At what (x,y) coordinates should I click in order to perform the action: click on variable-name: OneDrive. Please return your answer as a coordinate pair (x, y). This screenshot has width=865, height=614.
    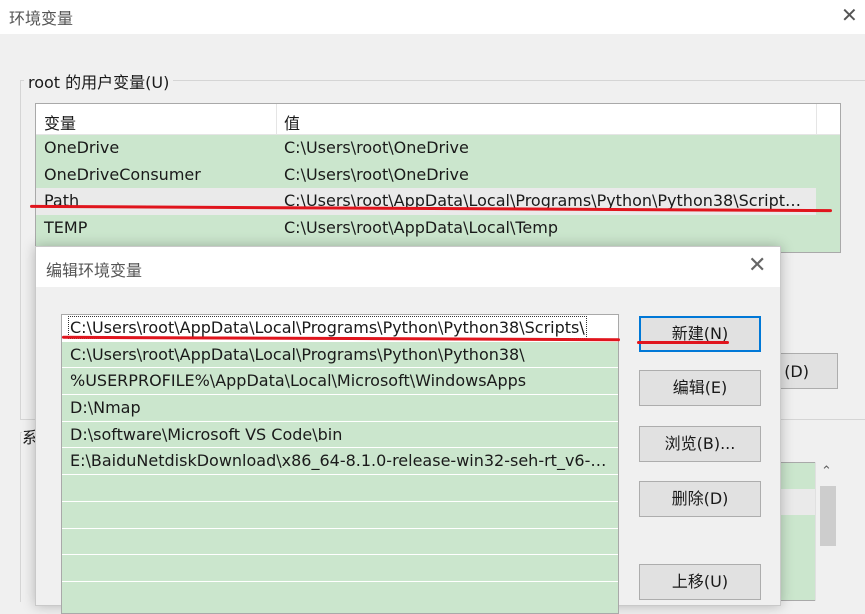
    Looking at the image, I should click on (82, 147).